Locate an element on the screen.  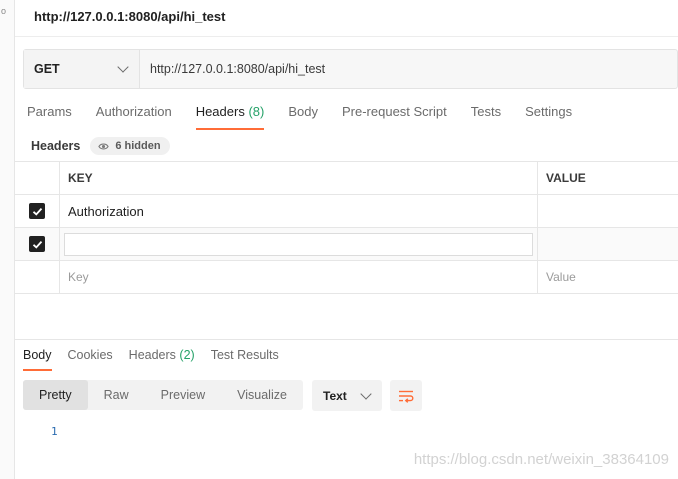
request-title: http://127.0.0.1:8080/api/hi_test is located at coordinates (129, 16).